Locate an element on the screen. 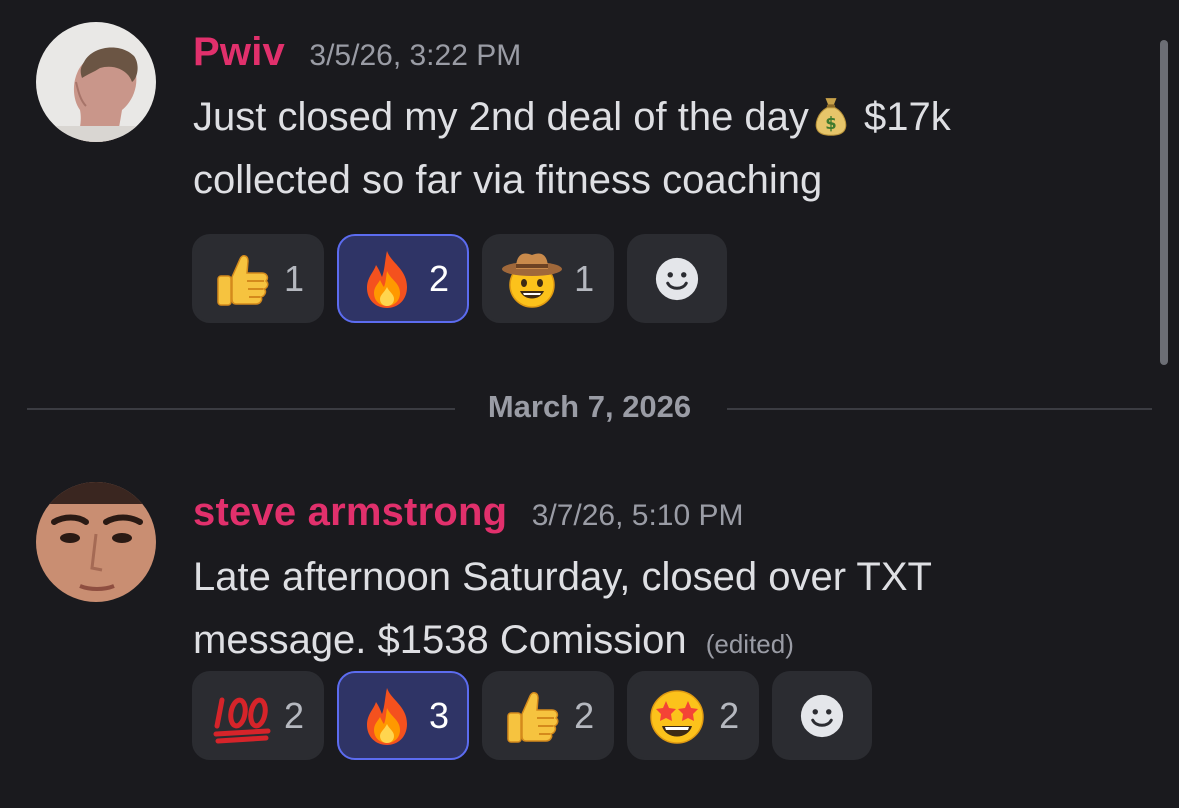  reactions-bar: 1 2 1 is located at coordinates (460, 278).